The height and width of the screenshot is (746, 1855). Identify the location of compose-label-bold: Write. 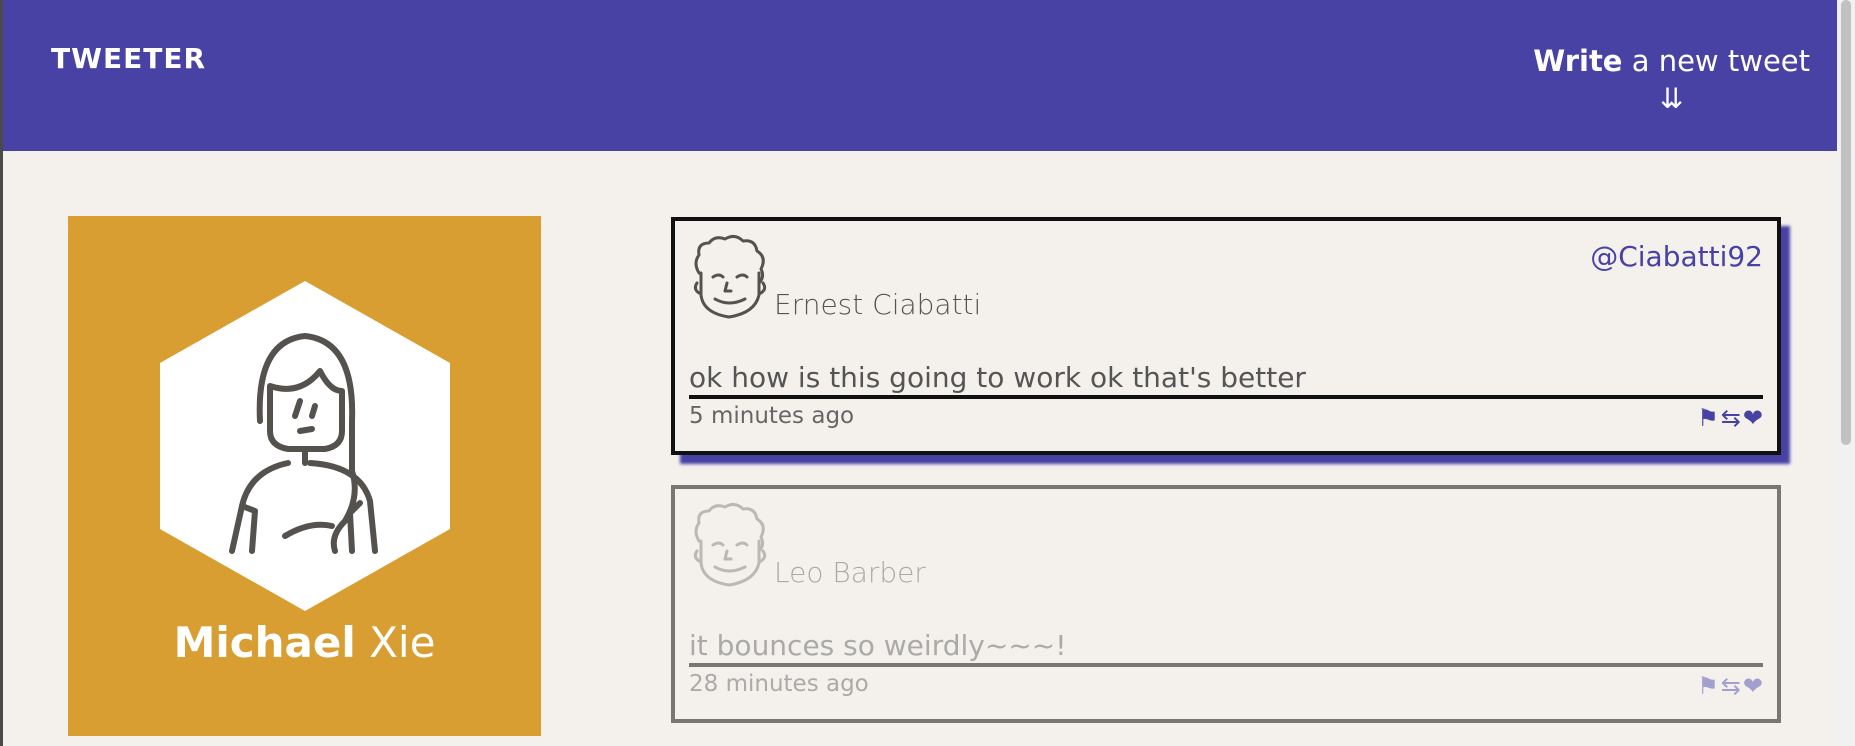
(1578, 61).